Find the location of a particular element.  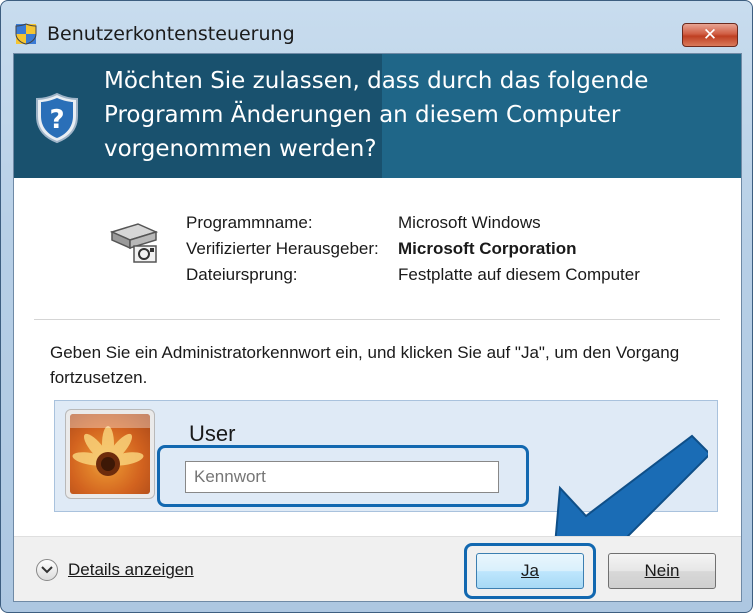

flower-icon is located at coordinates (110, 454).